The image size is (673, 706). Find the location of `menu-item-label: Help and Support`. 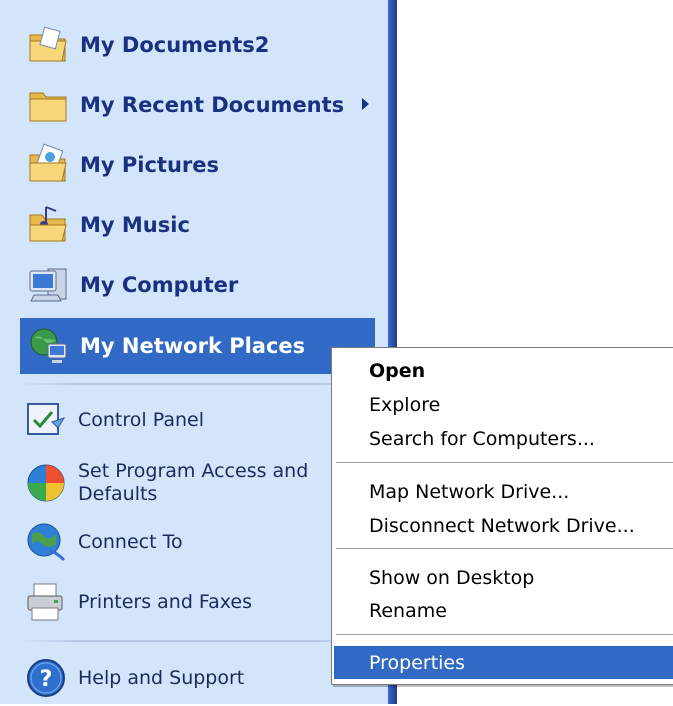

menu-item-label: Help and Support is located at coordinates (161, 677).